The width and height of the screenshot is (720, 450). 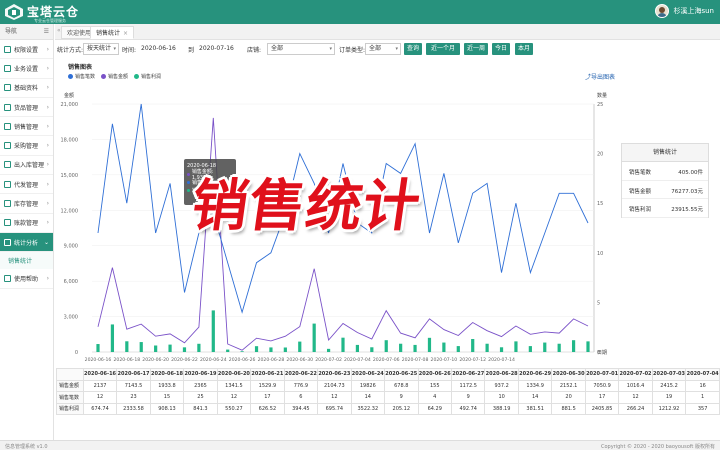 I want to click on x-tick-label: 2020-07-08, so click(x=415, y=360).